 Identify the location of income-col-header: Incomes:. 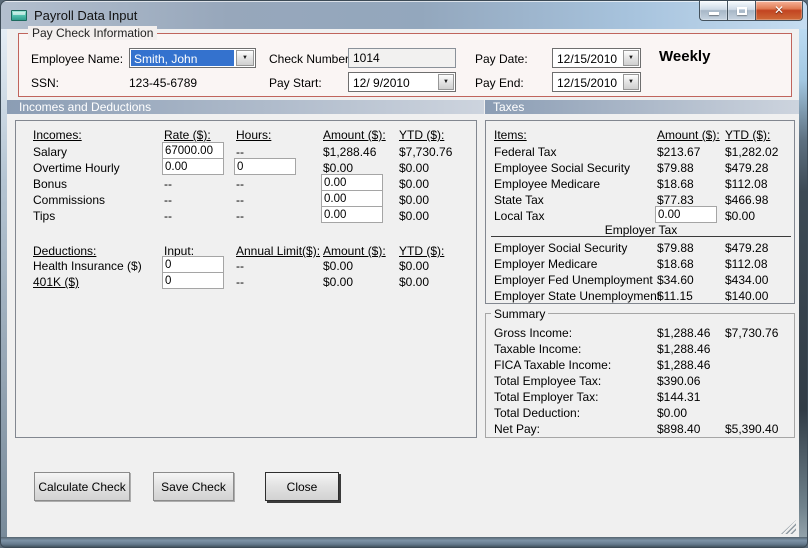
(57, 135).